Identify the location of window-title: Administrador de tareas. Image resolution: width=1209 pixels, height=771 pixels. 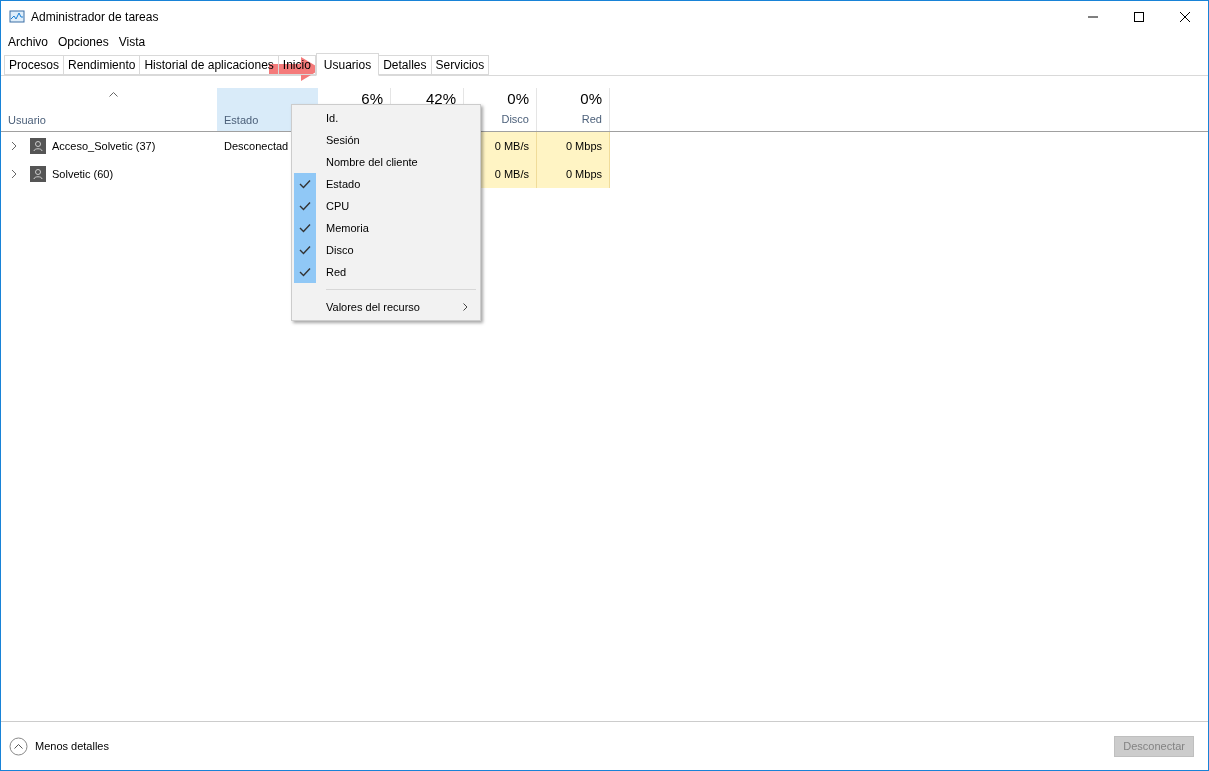
(95, 17).